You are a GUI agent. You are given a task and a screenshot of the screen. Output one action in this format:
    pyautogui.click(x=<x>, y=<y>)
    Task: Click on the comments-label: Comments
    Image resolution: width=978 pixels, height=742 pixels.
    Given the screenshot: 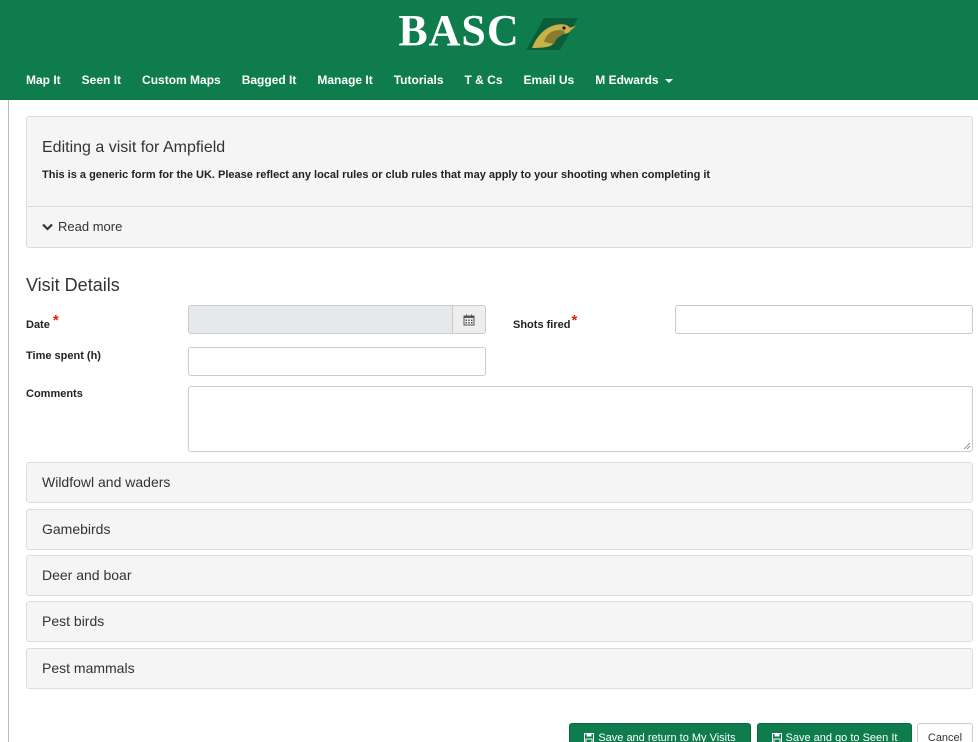 What is the action you would take?
    pyautogui.click(x=54, y=394)
    